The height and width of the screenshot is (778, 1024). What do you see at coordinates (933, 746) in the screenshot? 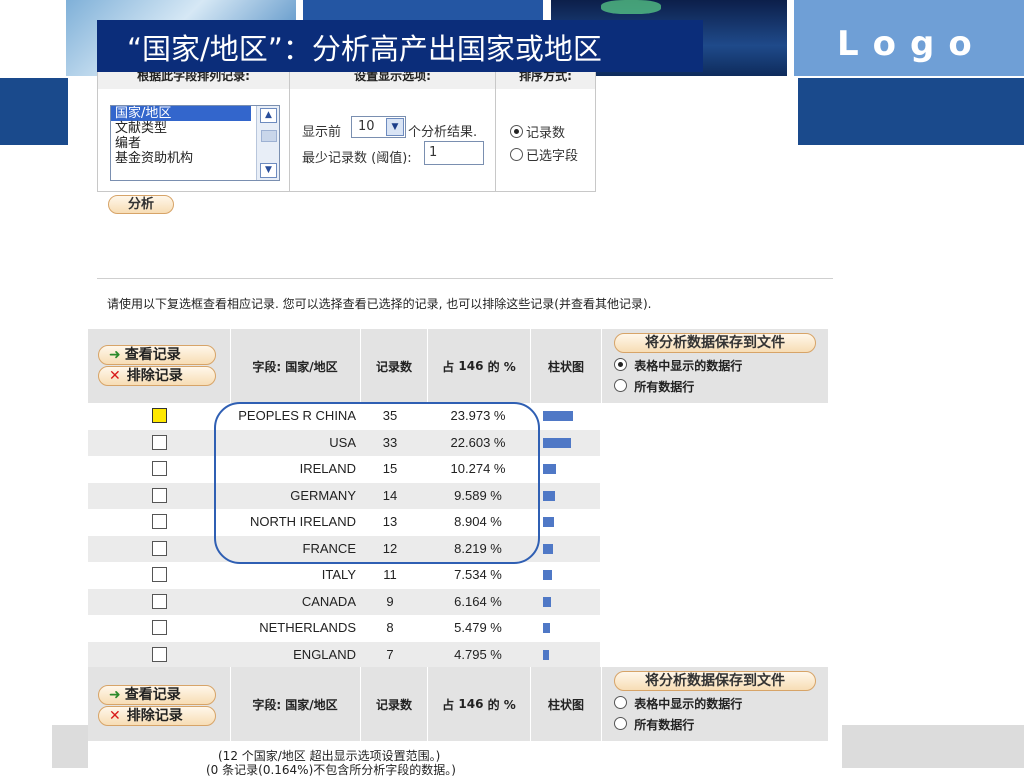
I see `footer-band-right` at bounding box center [933, 746].